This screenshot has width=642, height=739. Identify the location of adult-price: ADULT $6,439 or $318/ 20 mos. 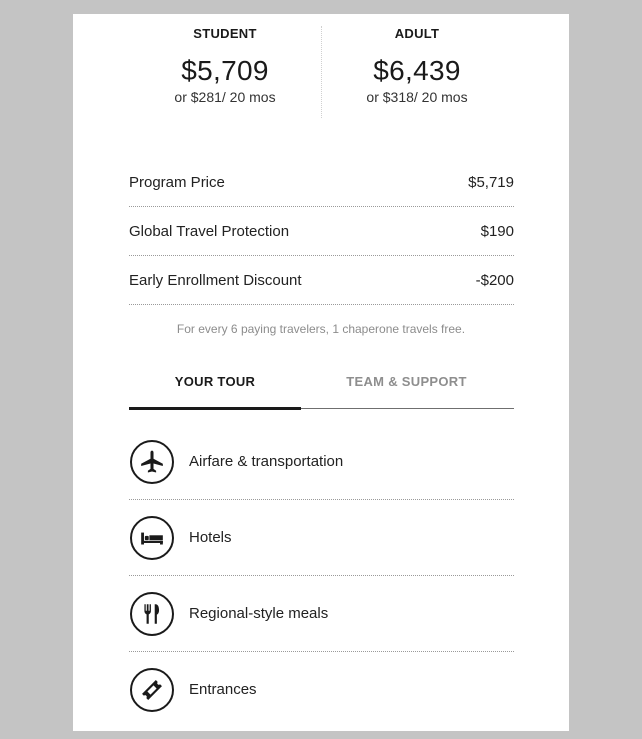
(417, 65).